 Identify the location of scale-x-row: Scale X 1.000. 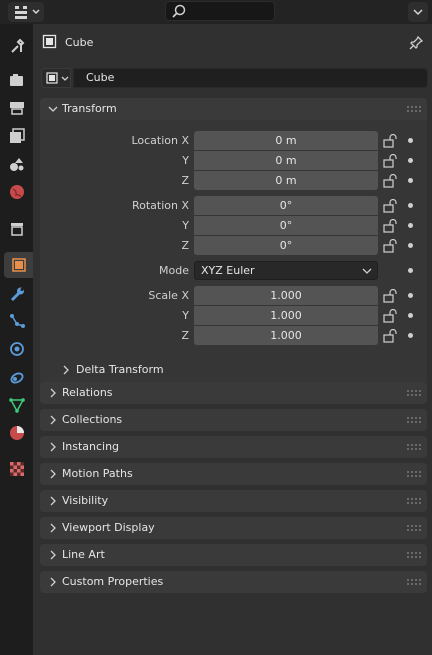
(233, 296).